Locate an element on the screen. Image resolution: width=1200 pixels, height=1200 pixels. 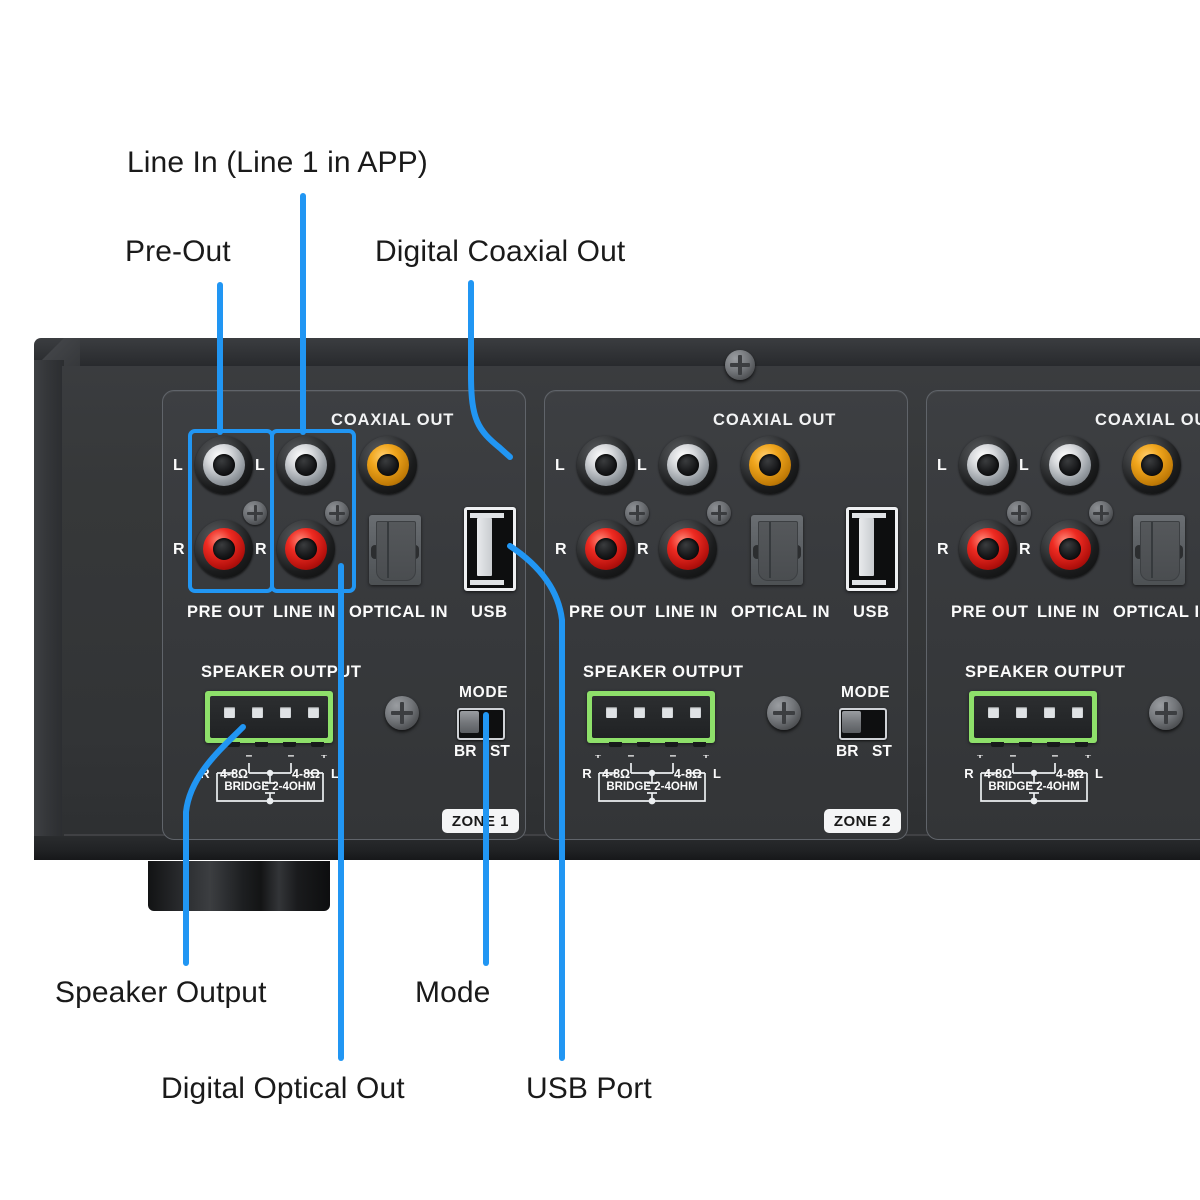
zone-panel-3: COAXIAL OUT L R L R is located at coordinates (1063, 615).